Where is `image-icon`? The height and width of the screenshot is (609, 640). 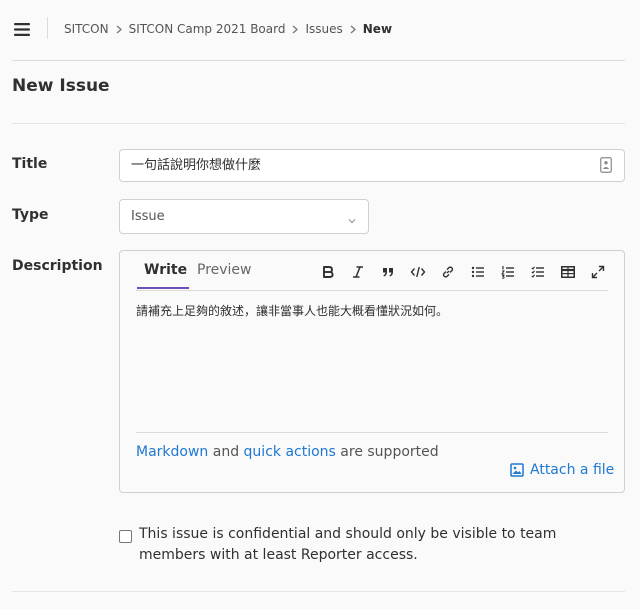
image-icon is located at coordinates (517, 470).